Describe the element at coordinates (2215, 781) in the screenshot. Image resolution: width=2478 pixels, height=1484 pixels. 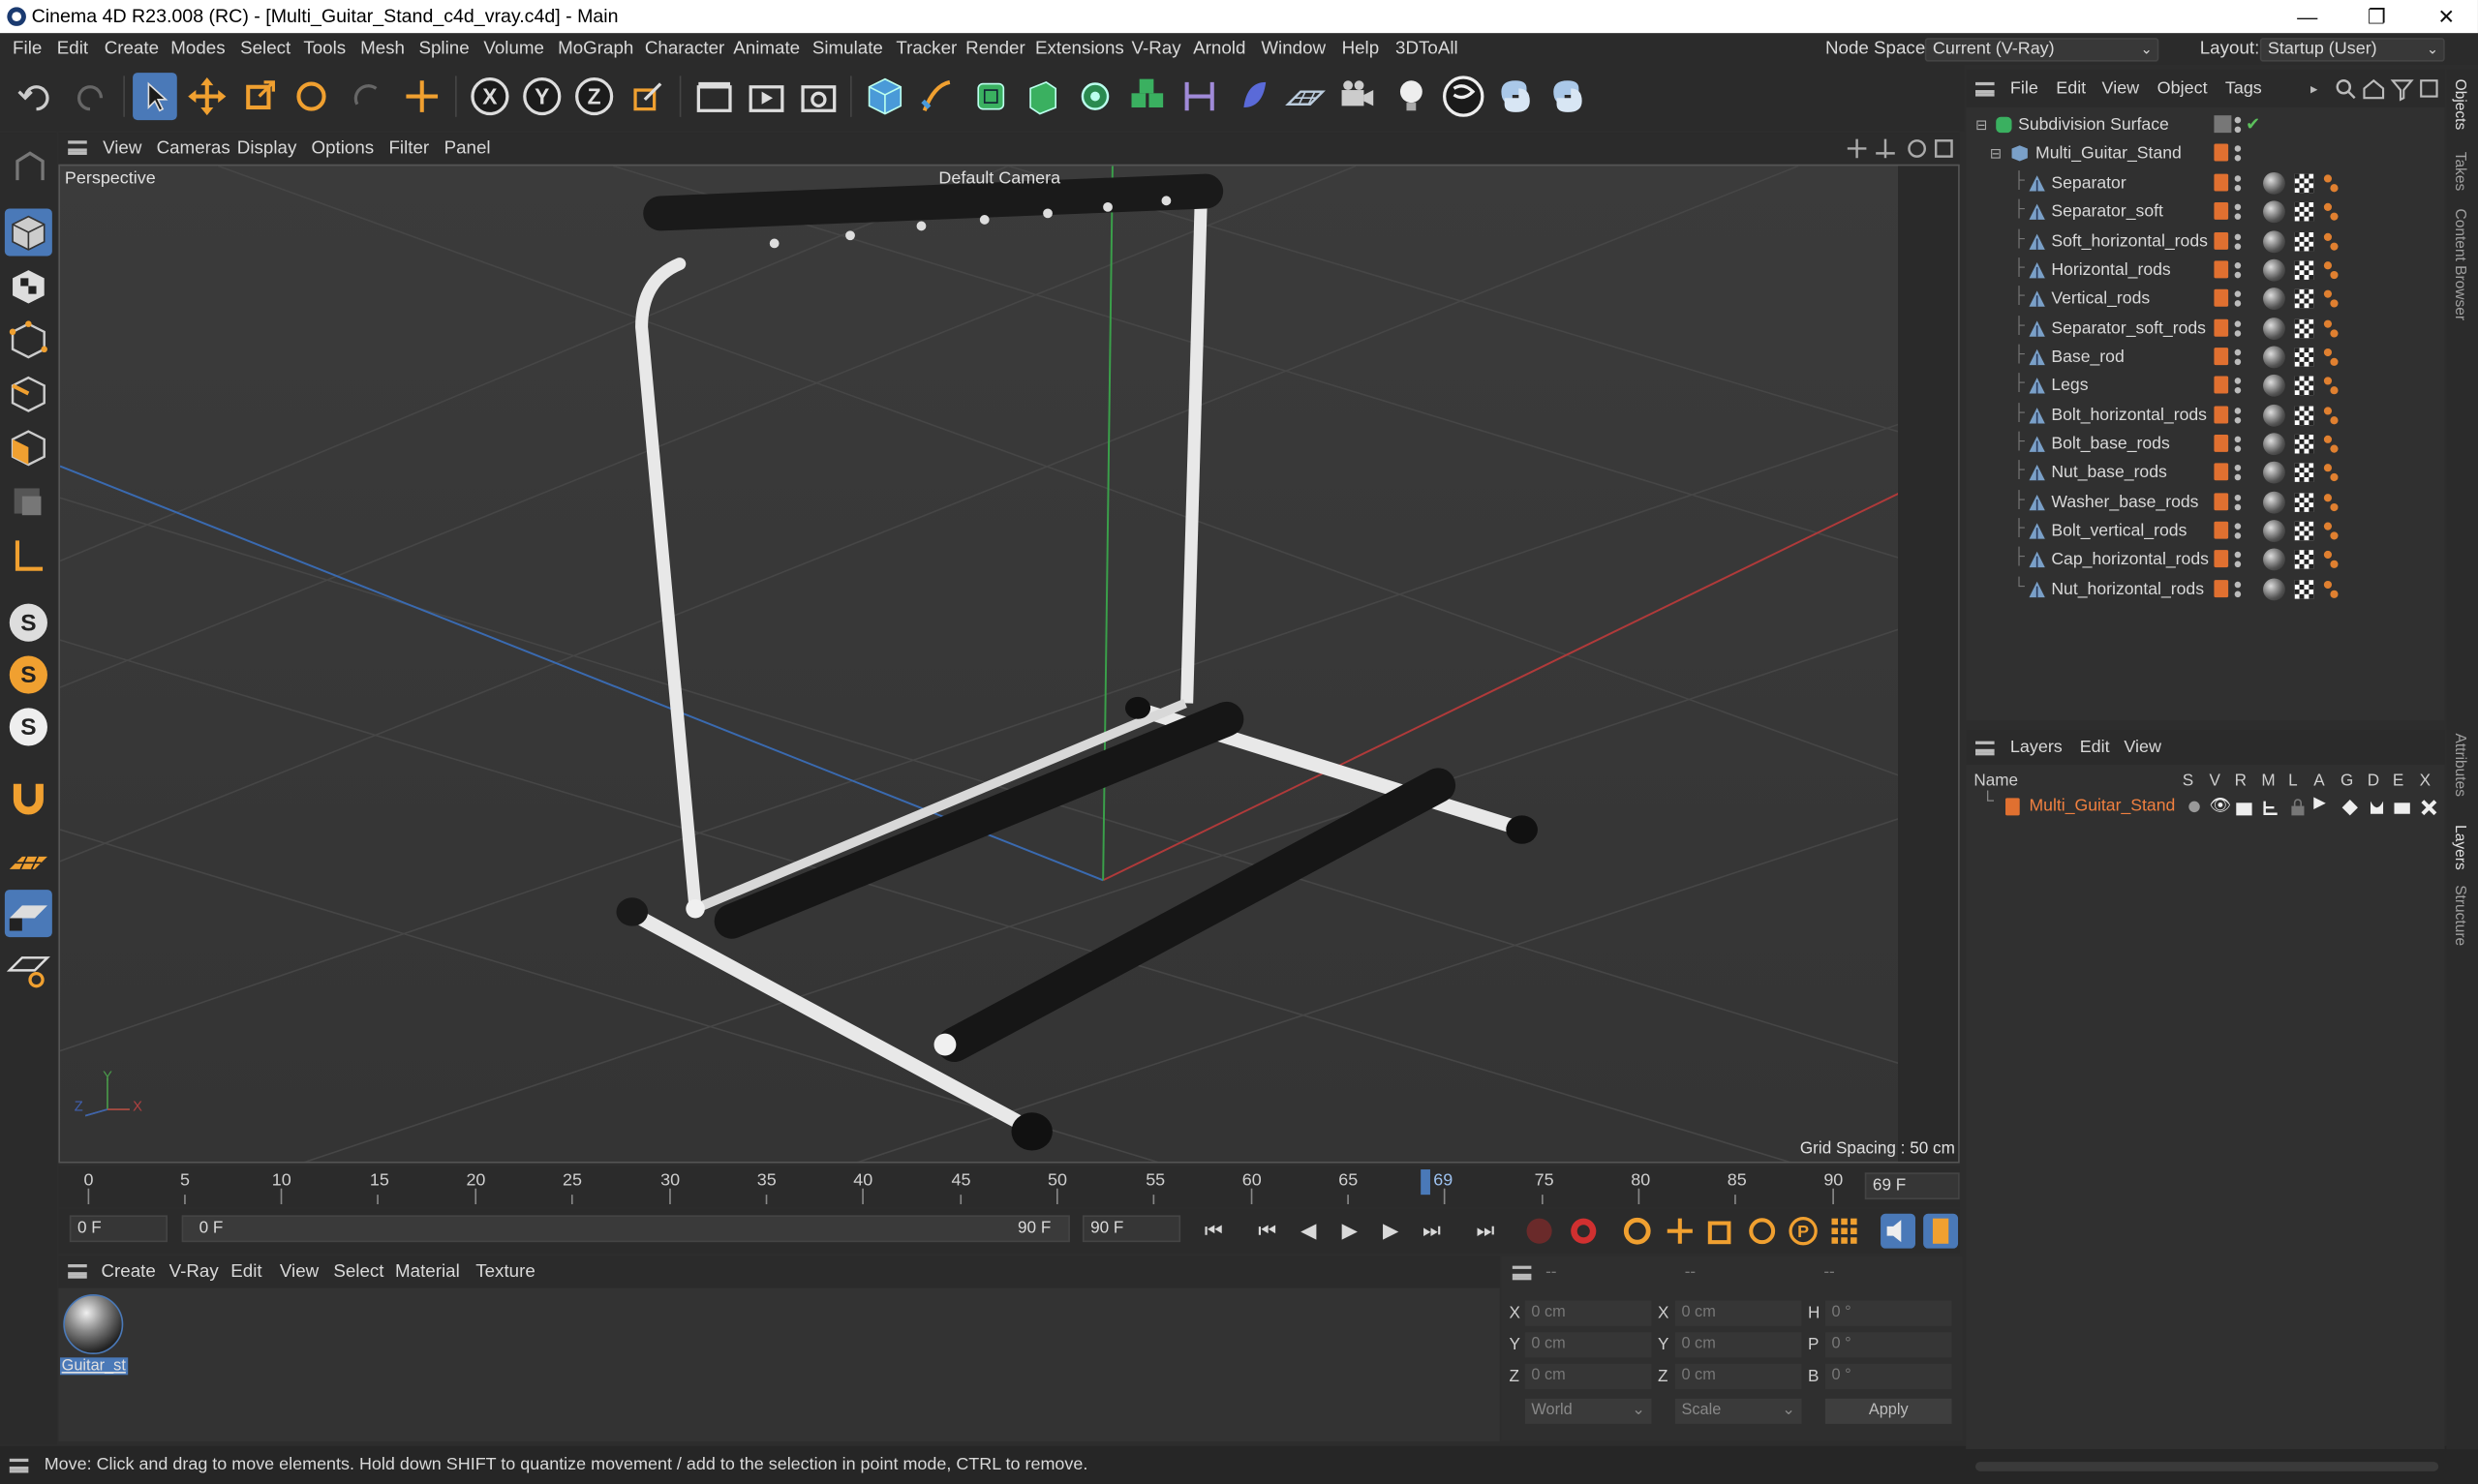
I see `layer-col-v: V` at that location.